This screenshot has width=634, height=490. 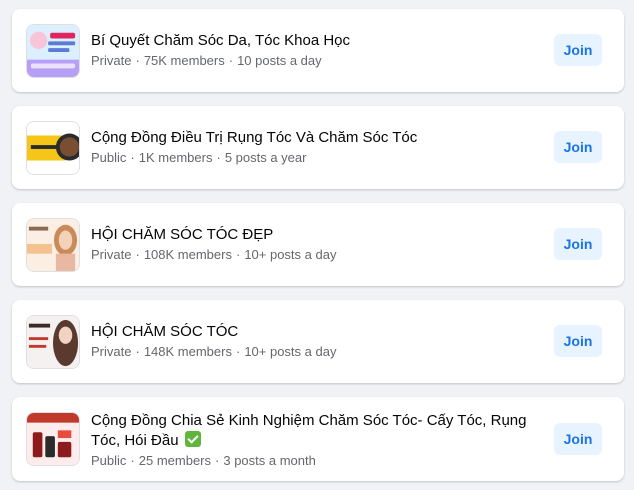 What do you see at coordinates (175, 460) in the screenshot?
I see `group-member-count: 25 members` at bounding box center [175, 460].